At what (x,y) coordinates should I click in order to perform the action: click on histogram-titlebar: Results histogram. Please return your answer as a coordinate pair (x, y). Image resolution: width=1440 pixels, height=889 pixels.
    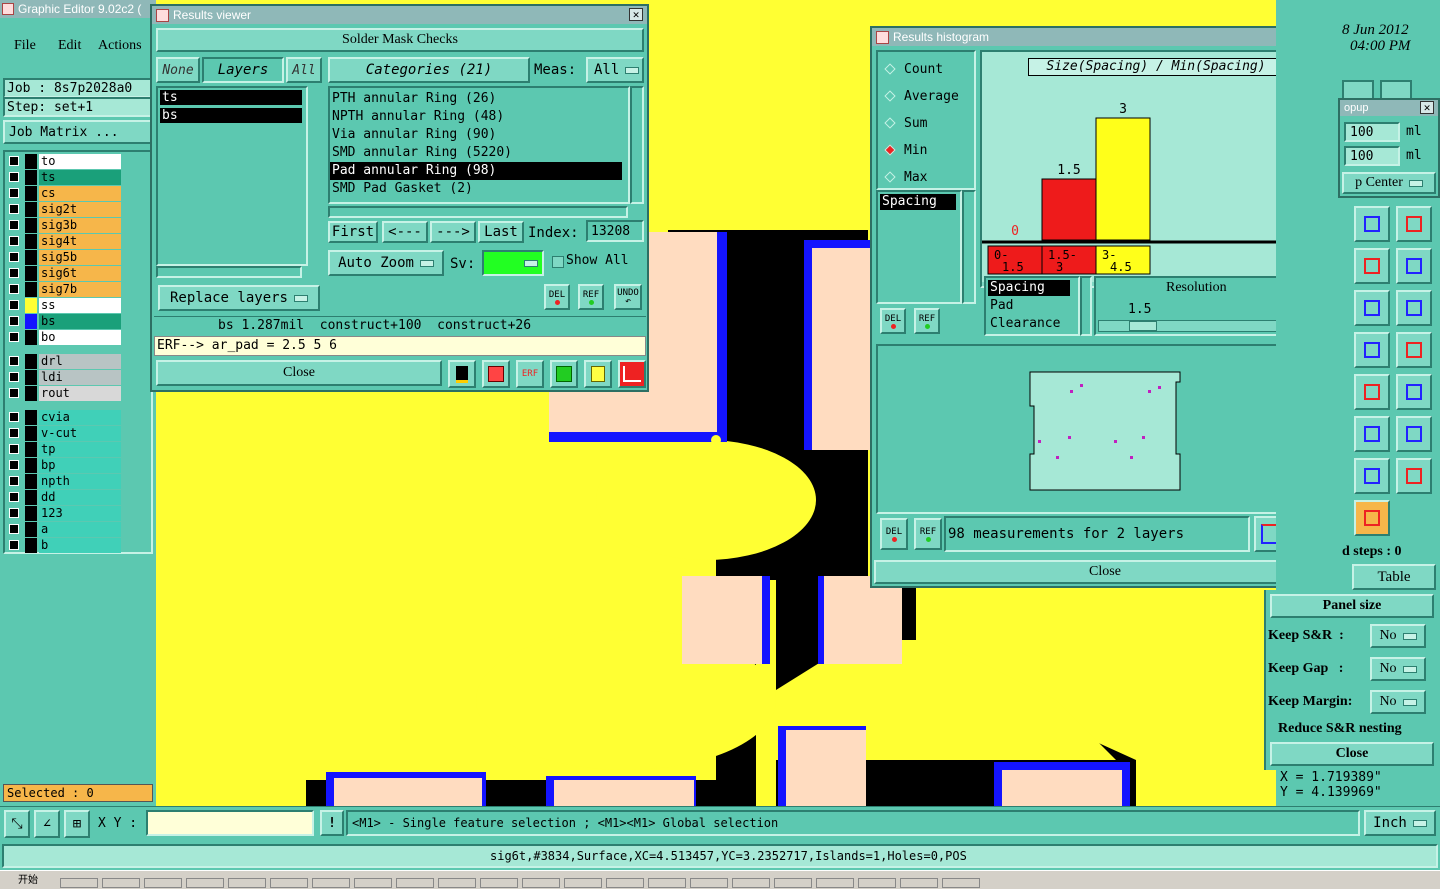
    Looking at the image, I should click on (1105, 37).